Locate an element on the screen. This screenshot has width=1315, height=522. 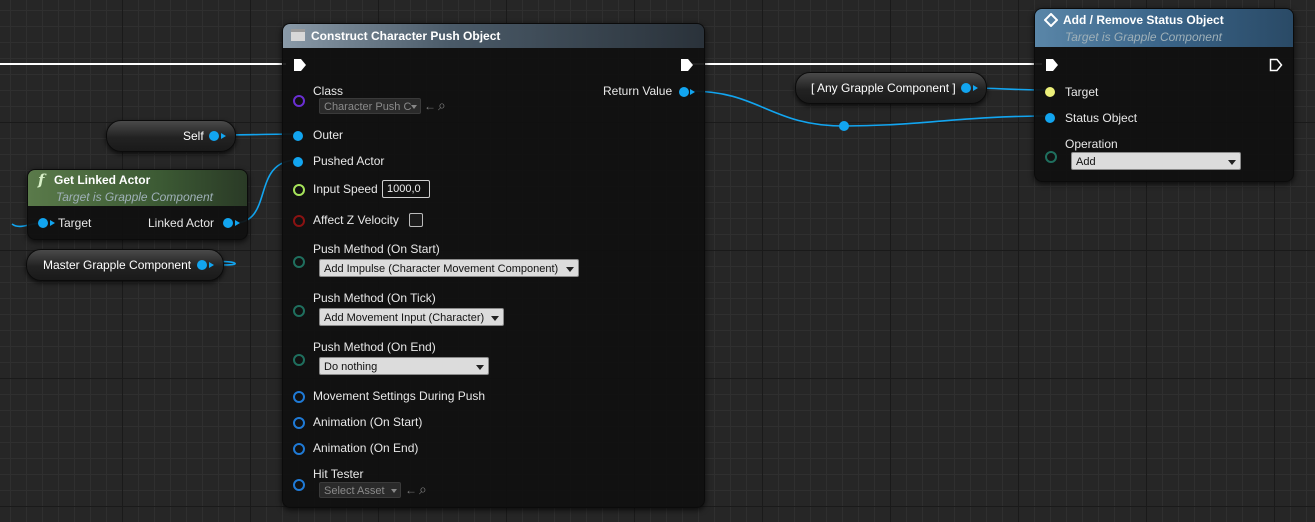
target-pin is located at coordinates (43, 223).